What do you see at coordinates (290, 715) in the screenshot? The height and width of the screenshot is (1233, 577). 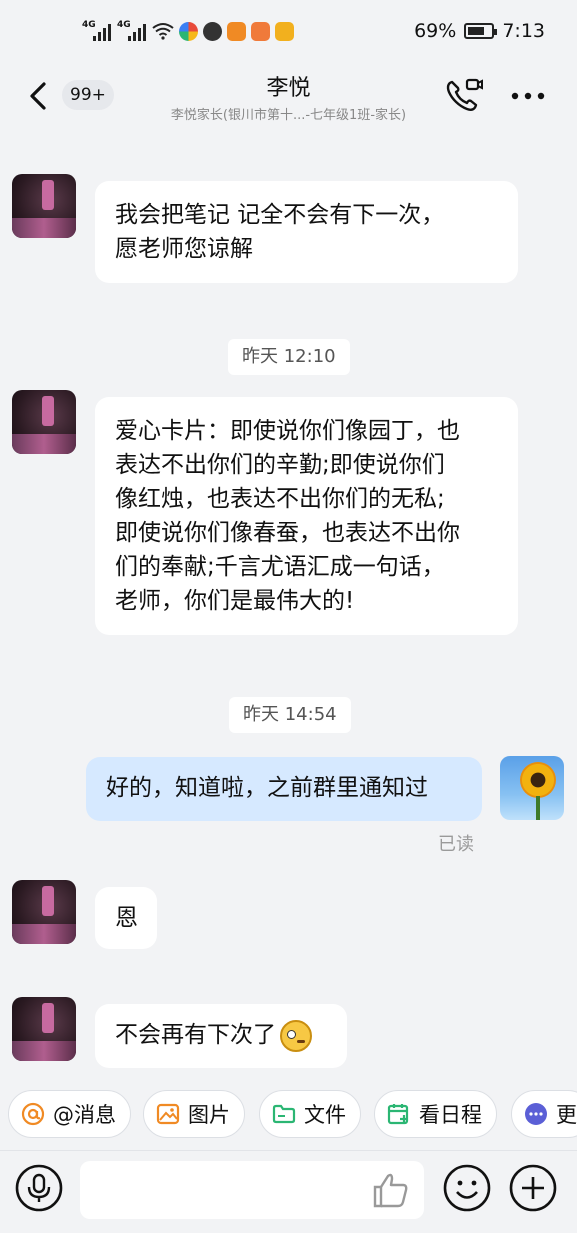 I see `timestamp-divider: 昨天 14:54` at bounding box center [290, 715].